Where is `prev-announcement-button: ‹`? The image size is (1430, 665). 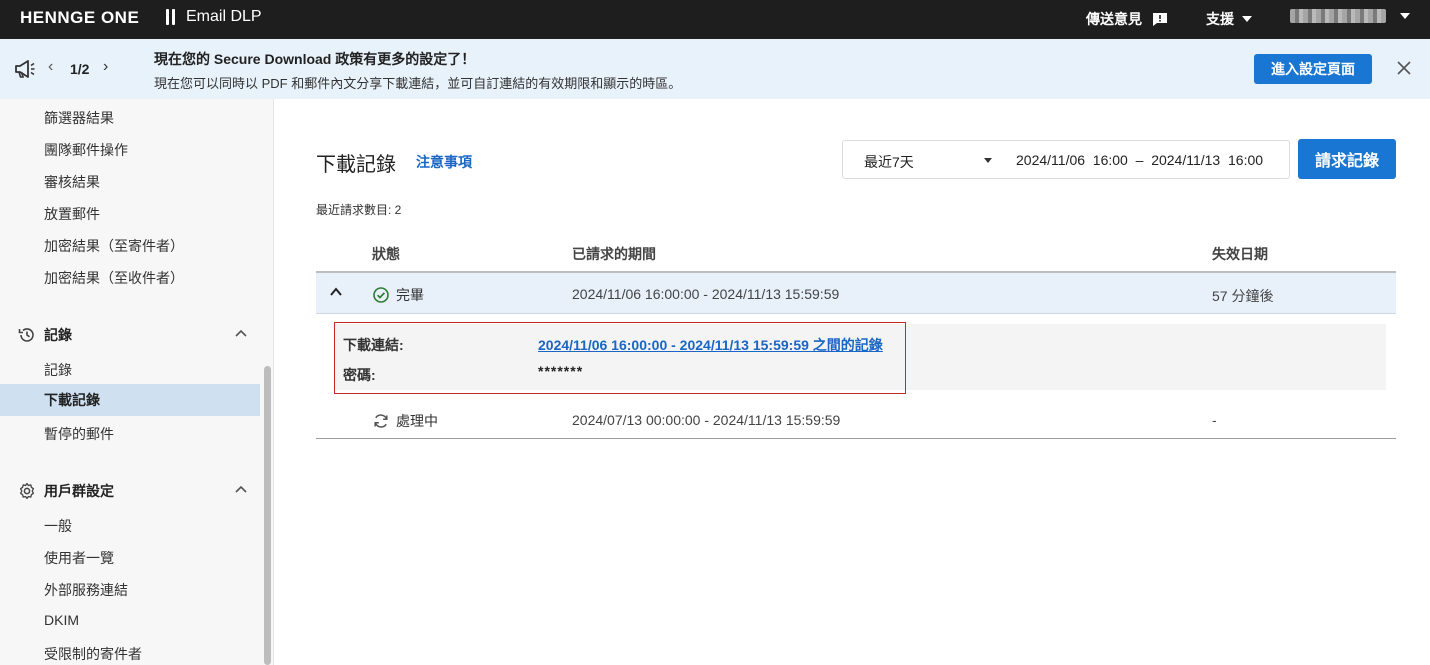
prev-announcement-button: ‹ is located at coordinates (50, 67).